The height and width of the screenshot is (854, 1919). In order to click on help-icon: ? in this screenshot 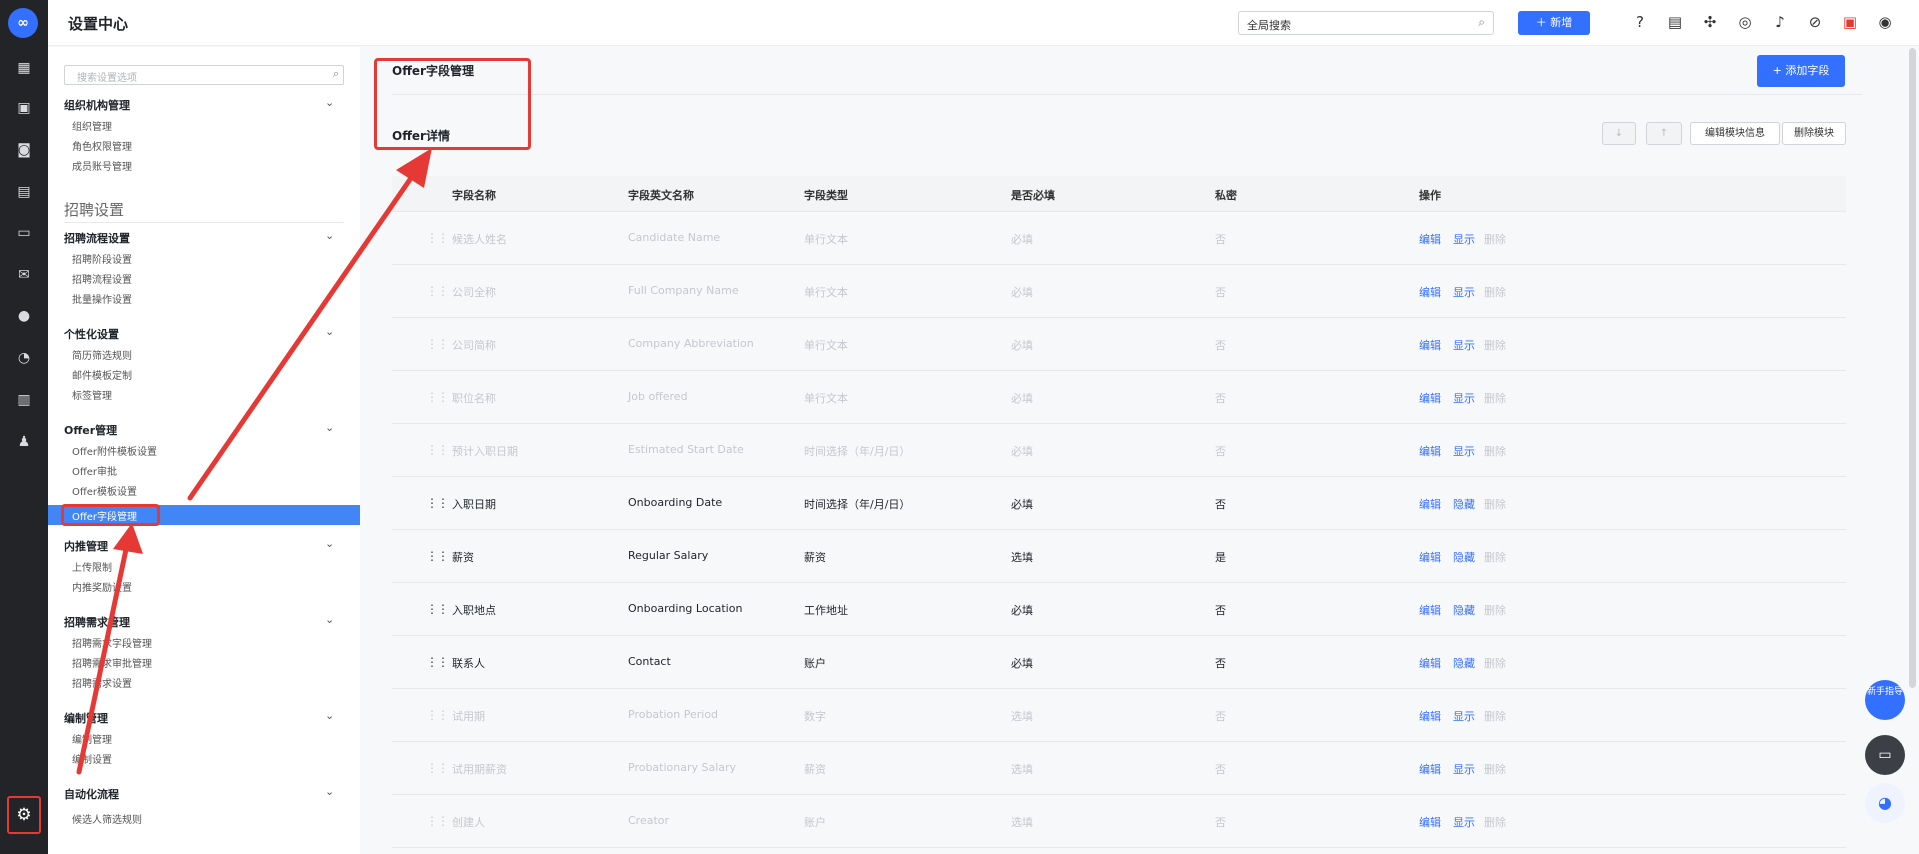, I will do `click(1640, 22)`.